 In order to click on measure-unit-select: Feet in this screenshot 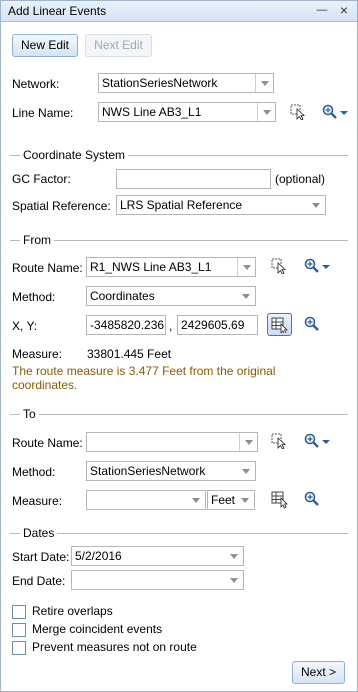, I will do `click(231, 500)`.